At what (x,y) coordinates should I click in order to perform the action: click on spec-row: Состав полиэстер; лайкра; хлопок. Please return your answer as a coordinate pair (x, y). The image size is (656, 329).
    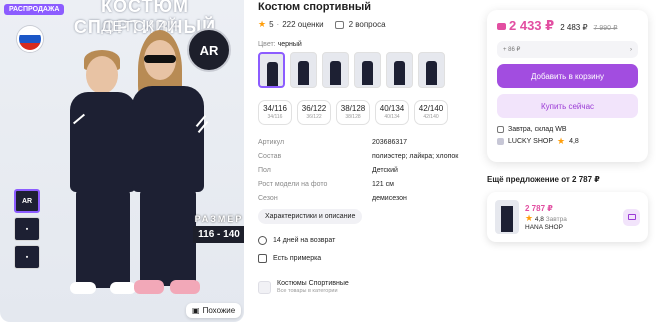
    Looking at the image, I should click on (358, 156).